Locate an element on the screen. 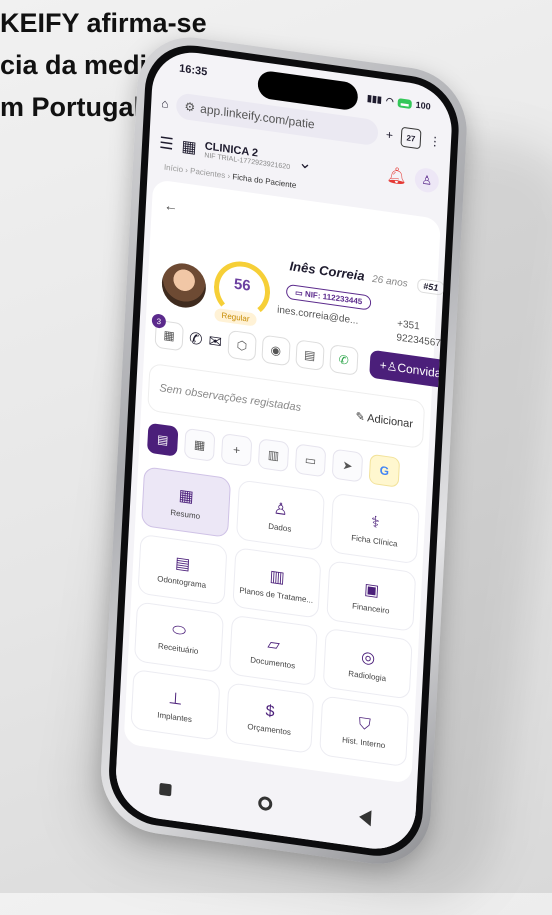  browser-menu-icon: ⋮ is located at coordinates (435, 142).